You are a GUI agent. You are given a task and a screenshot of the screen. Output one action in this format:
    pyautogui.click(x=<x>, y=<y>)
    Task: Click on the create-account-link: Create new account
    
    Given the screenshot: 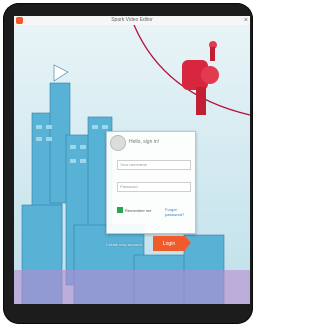 What is the action you would take?
    pyautogui.click(x=124, y=244)
    